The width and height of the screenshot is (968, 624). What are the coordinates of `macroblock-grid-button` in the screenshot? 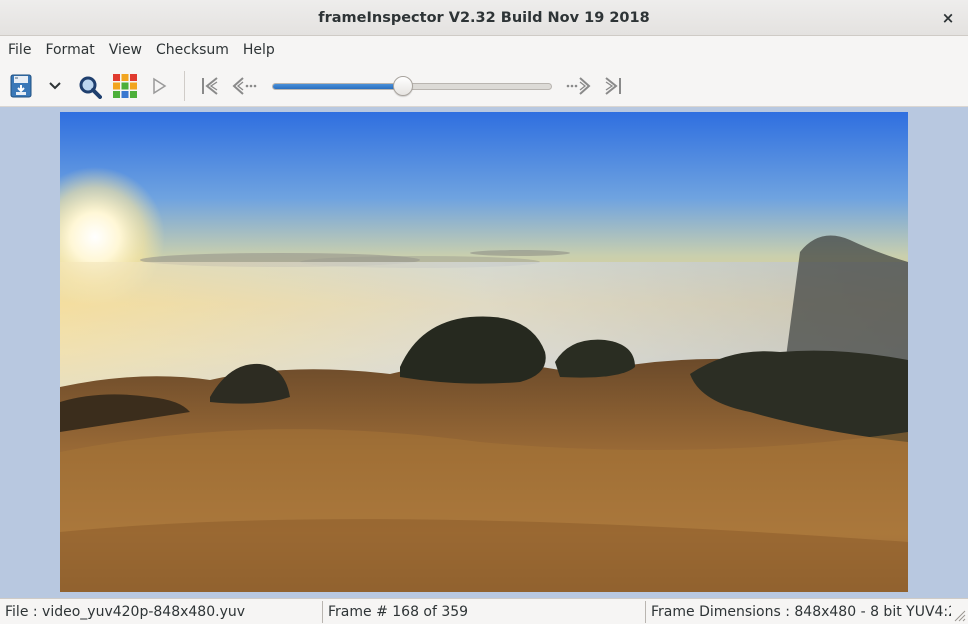 It's located at (125, 86).